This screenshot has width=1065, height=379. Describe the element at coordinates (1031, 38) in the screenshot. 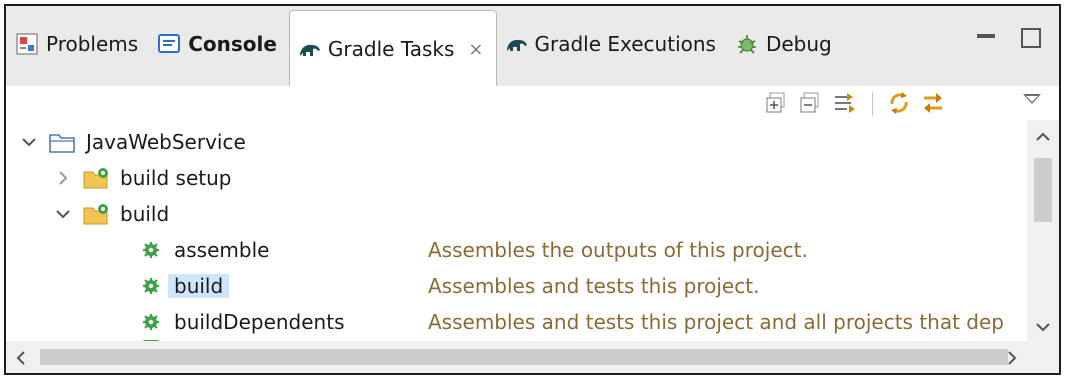

I see `maximize-icon` at that location.